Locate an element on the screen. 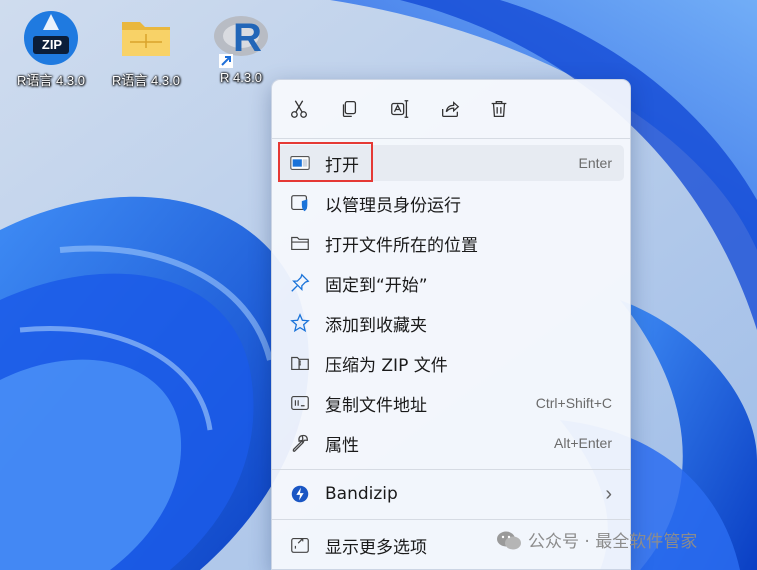 The height and width of the screenshot is (570, 757). quick-action-bar is located at coordinates (451, 109).